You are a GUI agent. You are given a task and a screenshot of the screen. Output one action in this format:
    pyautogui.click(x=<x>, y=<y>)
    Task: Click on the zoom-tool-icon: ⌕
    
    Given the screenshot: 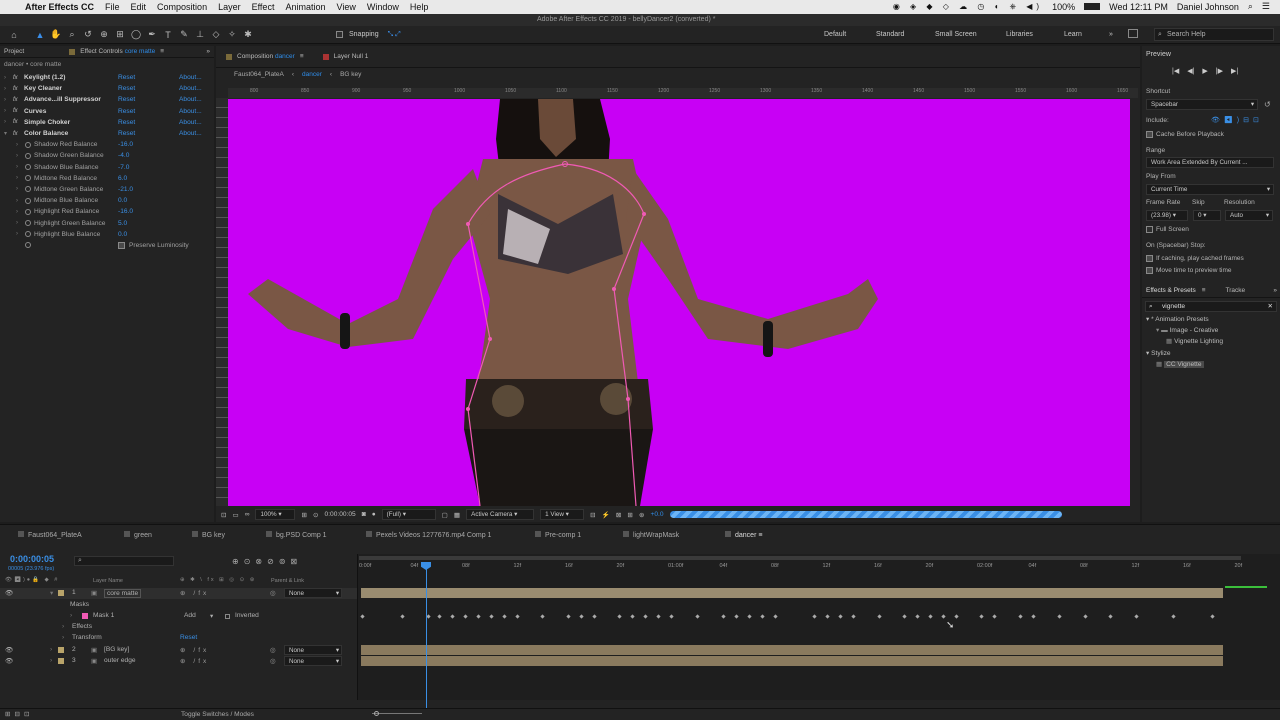 What is the action you would take?
    pyautogui.click(x=72, y=35)
    